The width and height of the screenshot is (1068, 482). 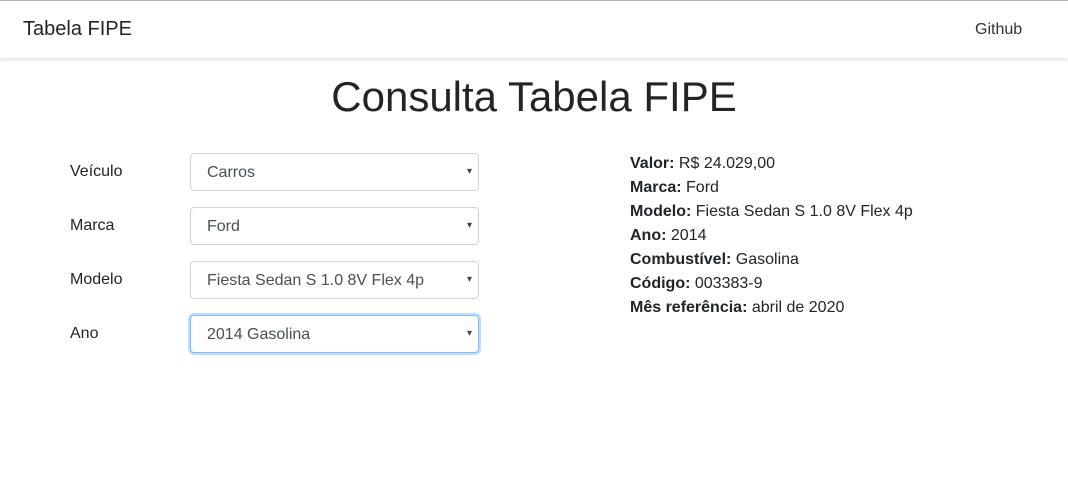 What do you see at coordinates (681, 259) in the screenshot?
I see `result-key: Combustível:` at bounding box center [681, 259].